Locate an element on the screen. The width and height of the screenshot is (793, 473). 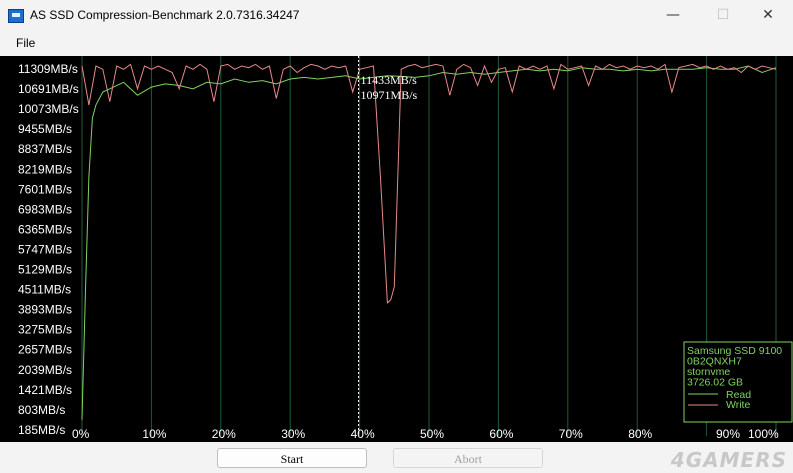
maximize-icon: ☐ is located at coordinates (723, 15).